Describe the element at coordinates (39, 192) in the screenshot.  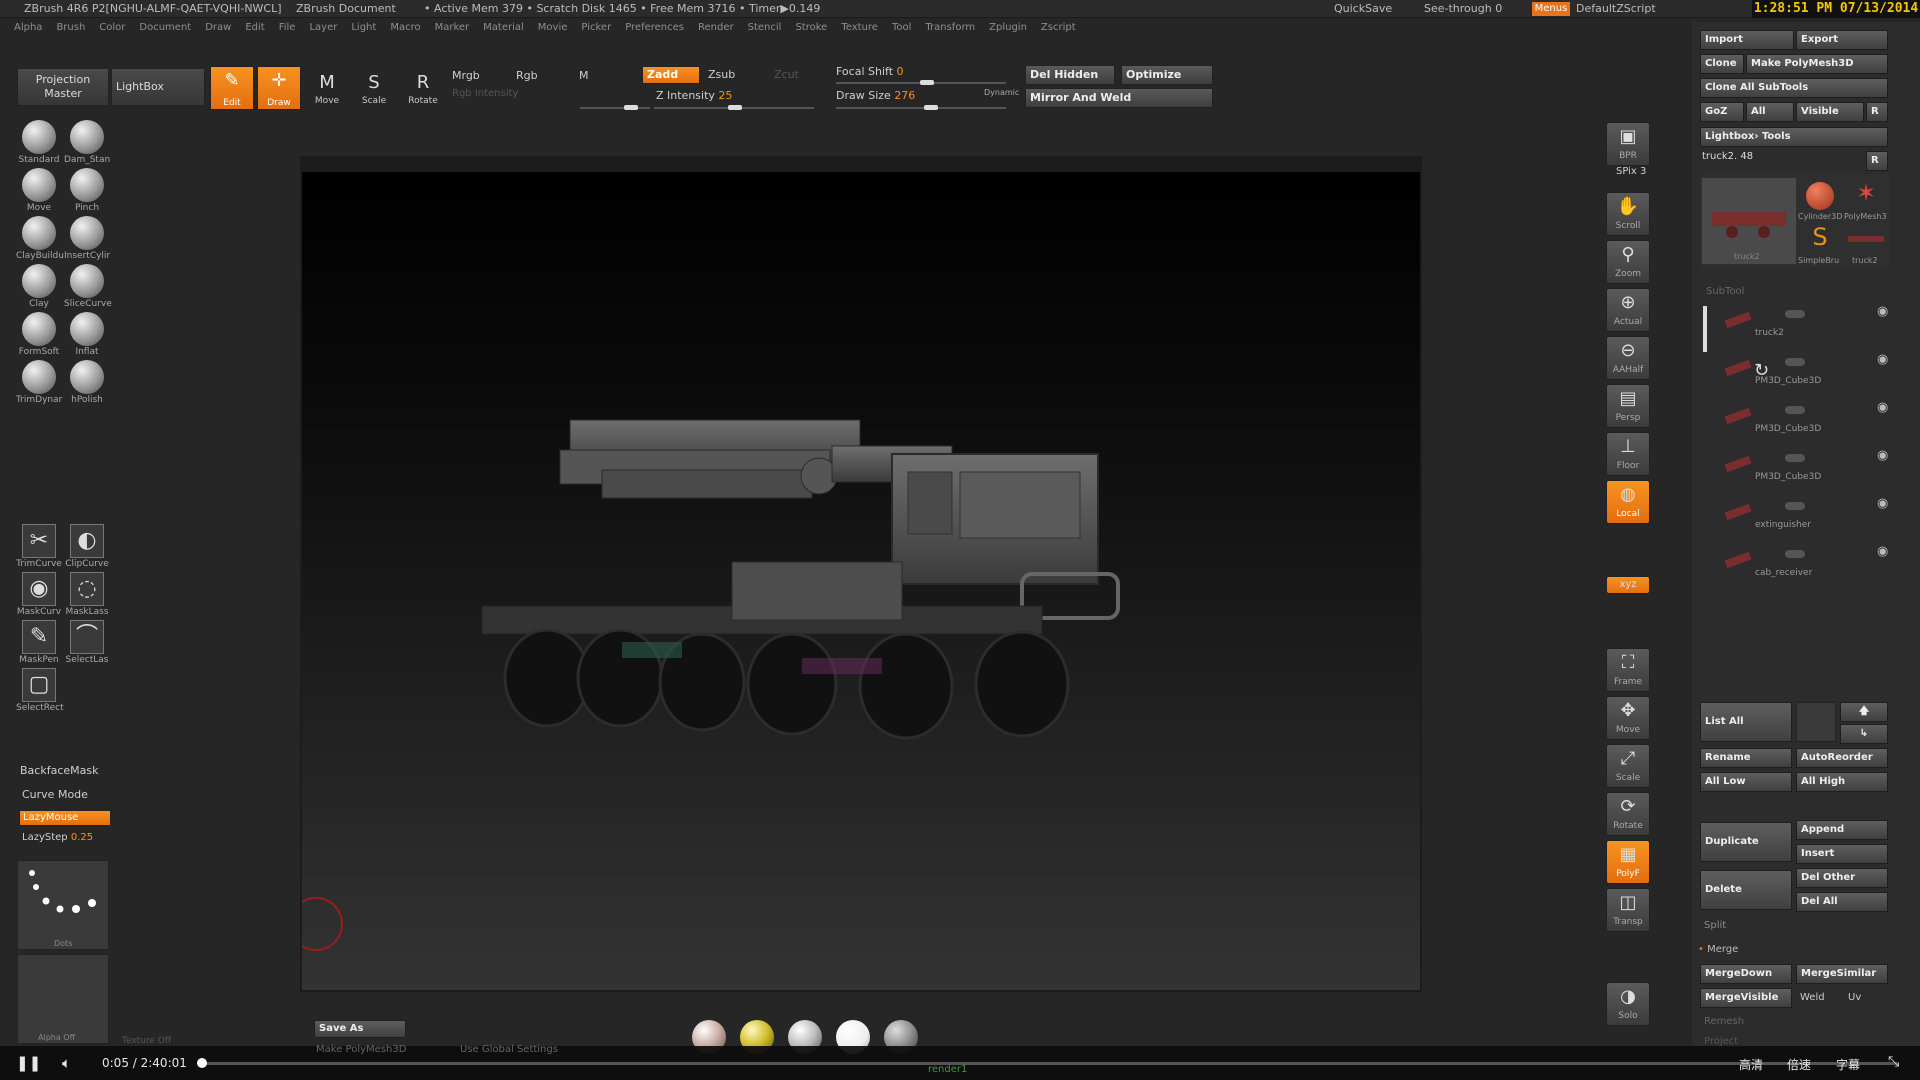
I see `brush-move: Move` at that location.